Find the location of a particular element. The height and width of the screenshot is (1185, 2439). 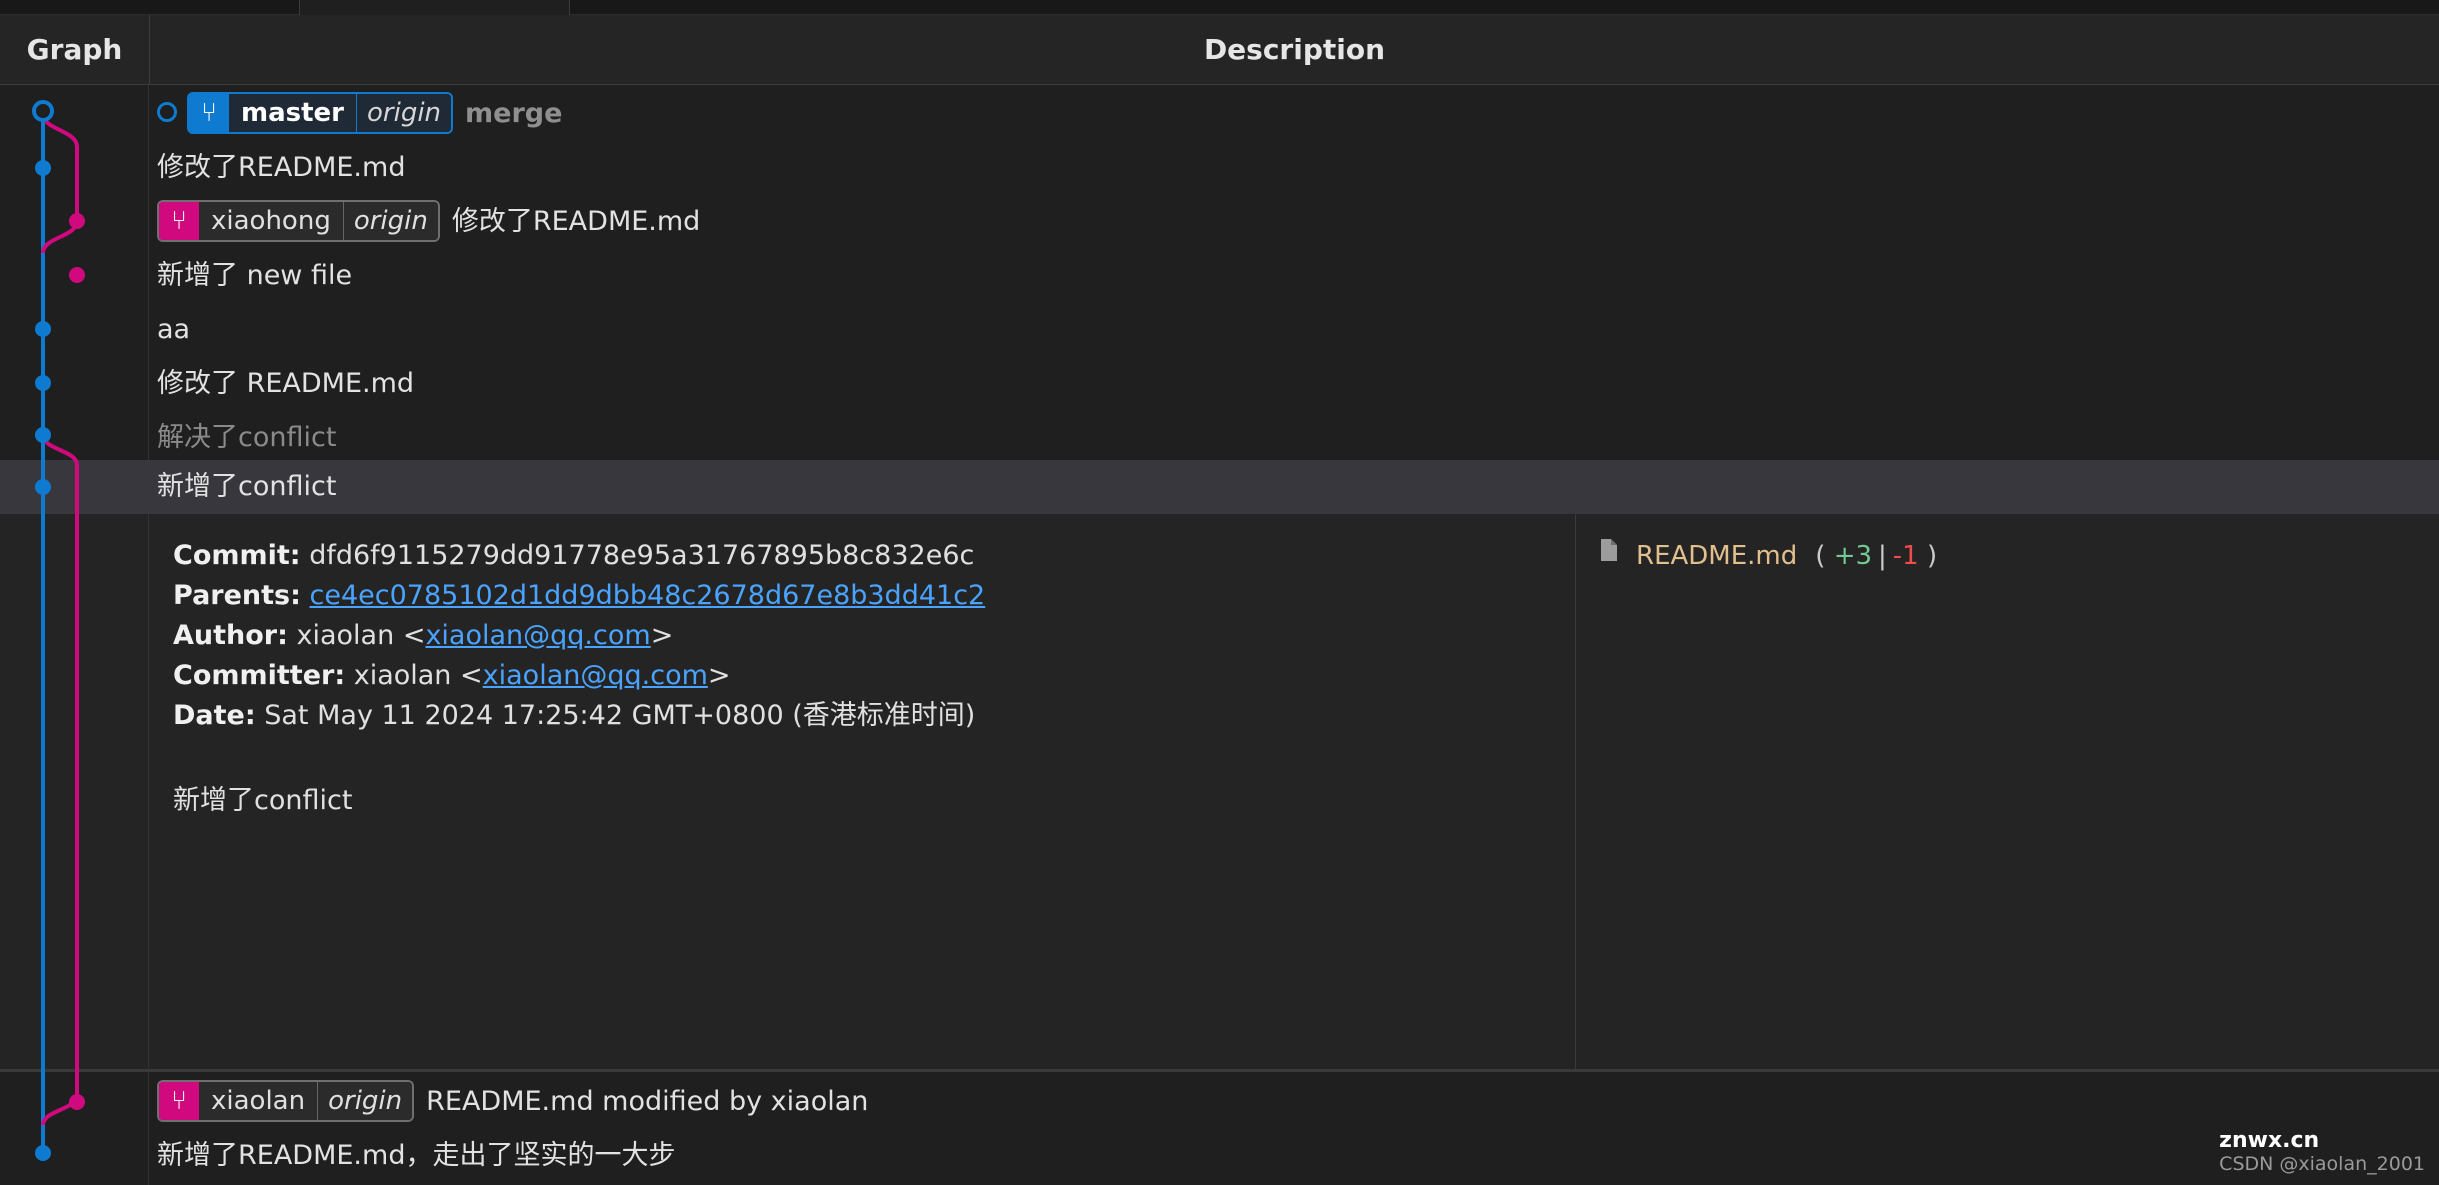

commit-row: 修改了README.md is located at coordinates (1219, 168).